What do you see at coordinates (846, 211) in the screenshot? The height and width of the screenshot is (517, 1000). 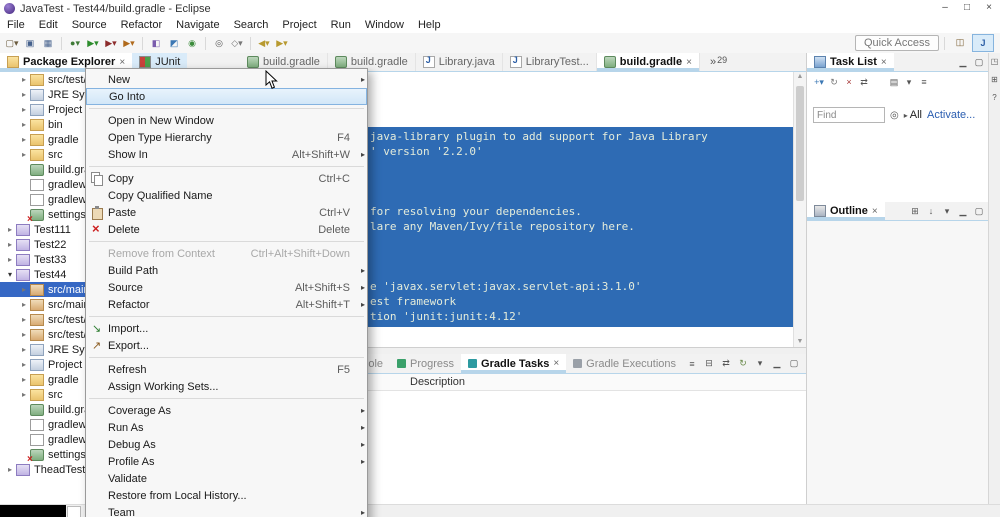 I see `tab-outline: Outline ×` at bounding box center [846, 211].